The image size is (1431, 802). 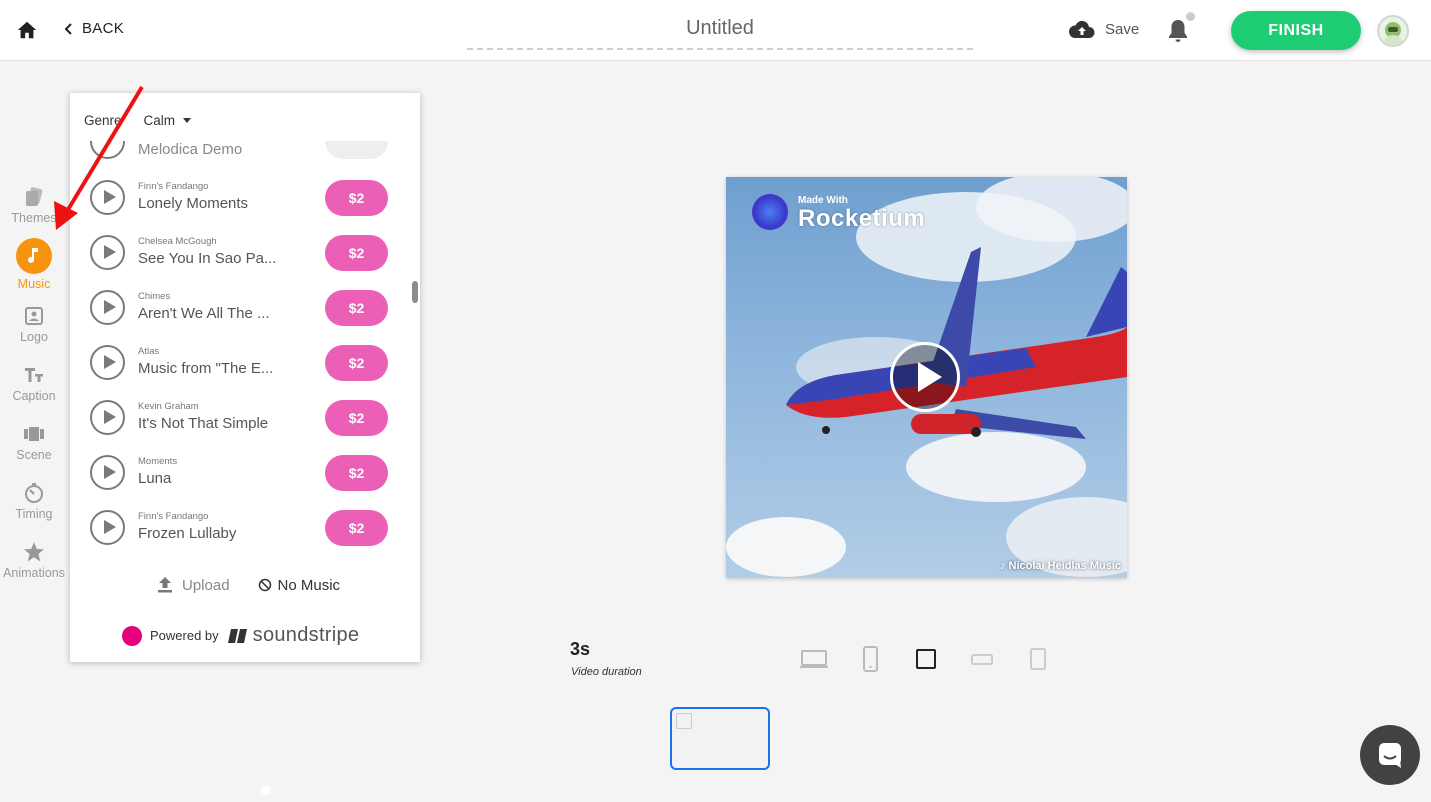 I want to click on sidebar-item-caption: Caption, so click(x=34, y=383).